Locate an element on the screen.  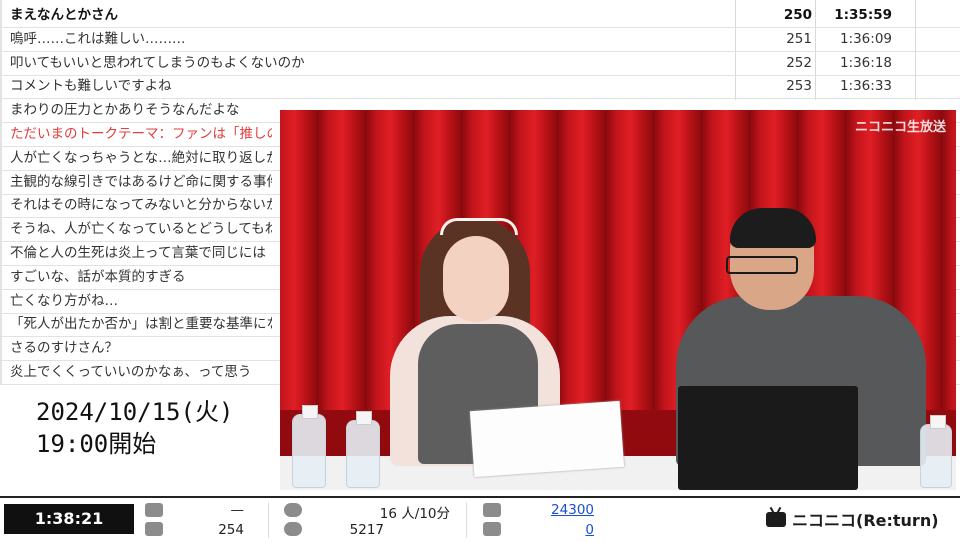
ad-points-link: 24300 is located at coordinates (562, 510).